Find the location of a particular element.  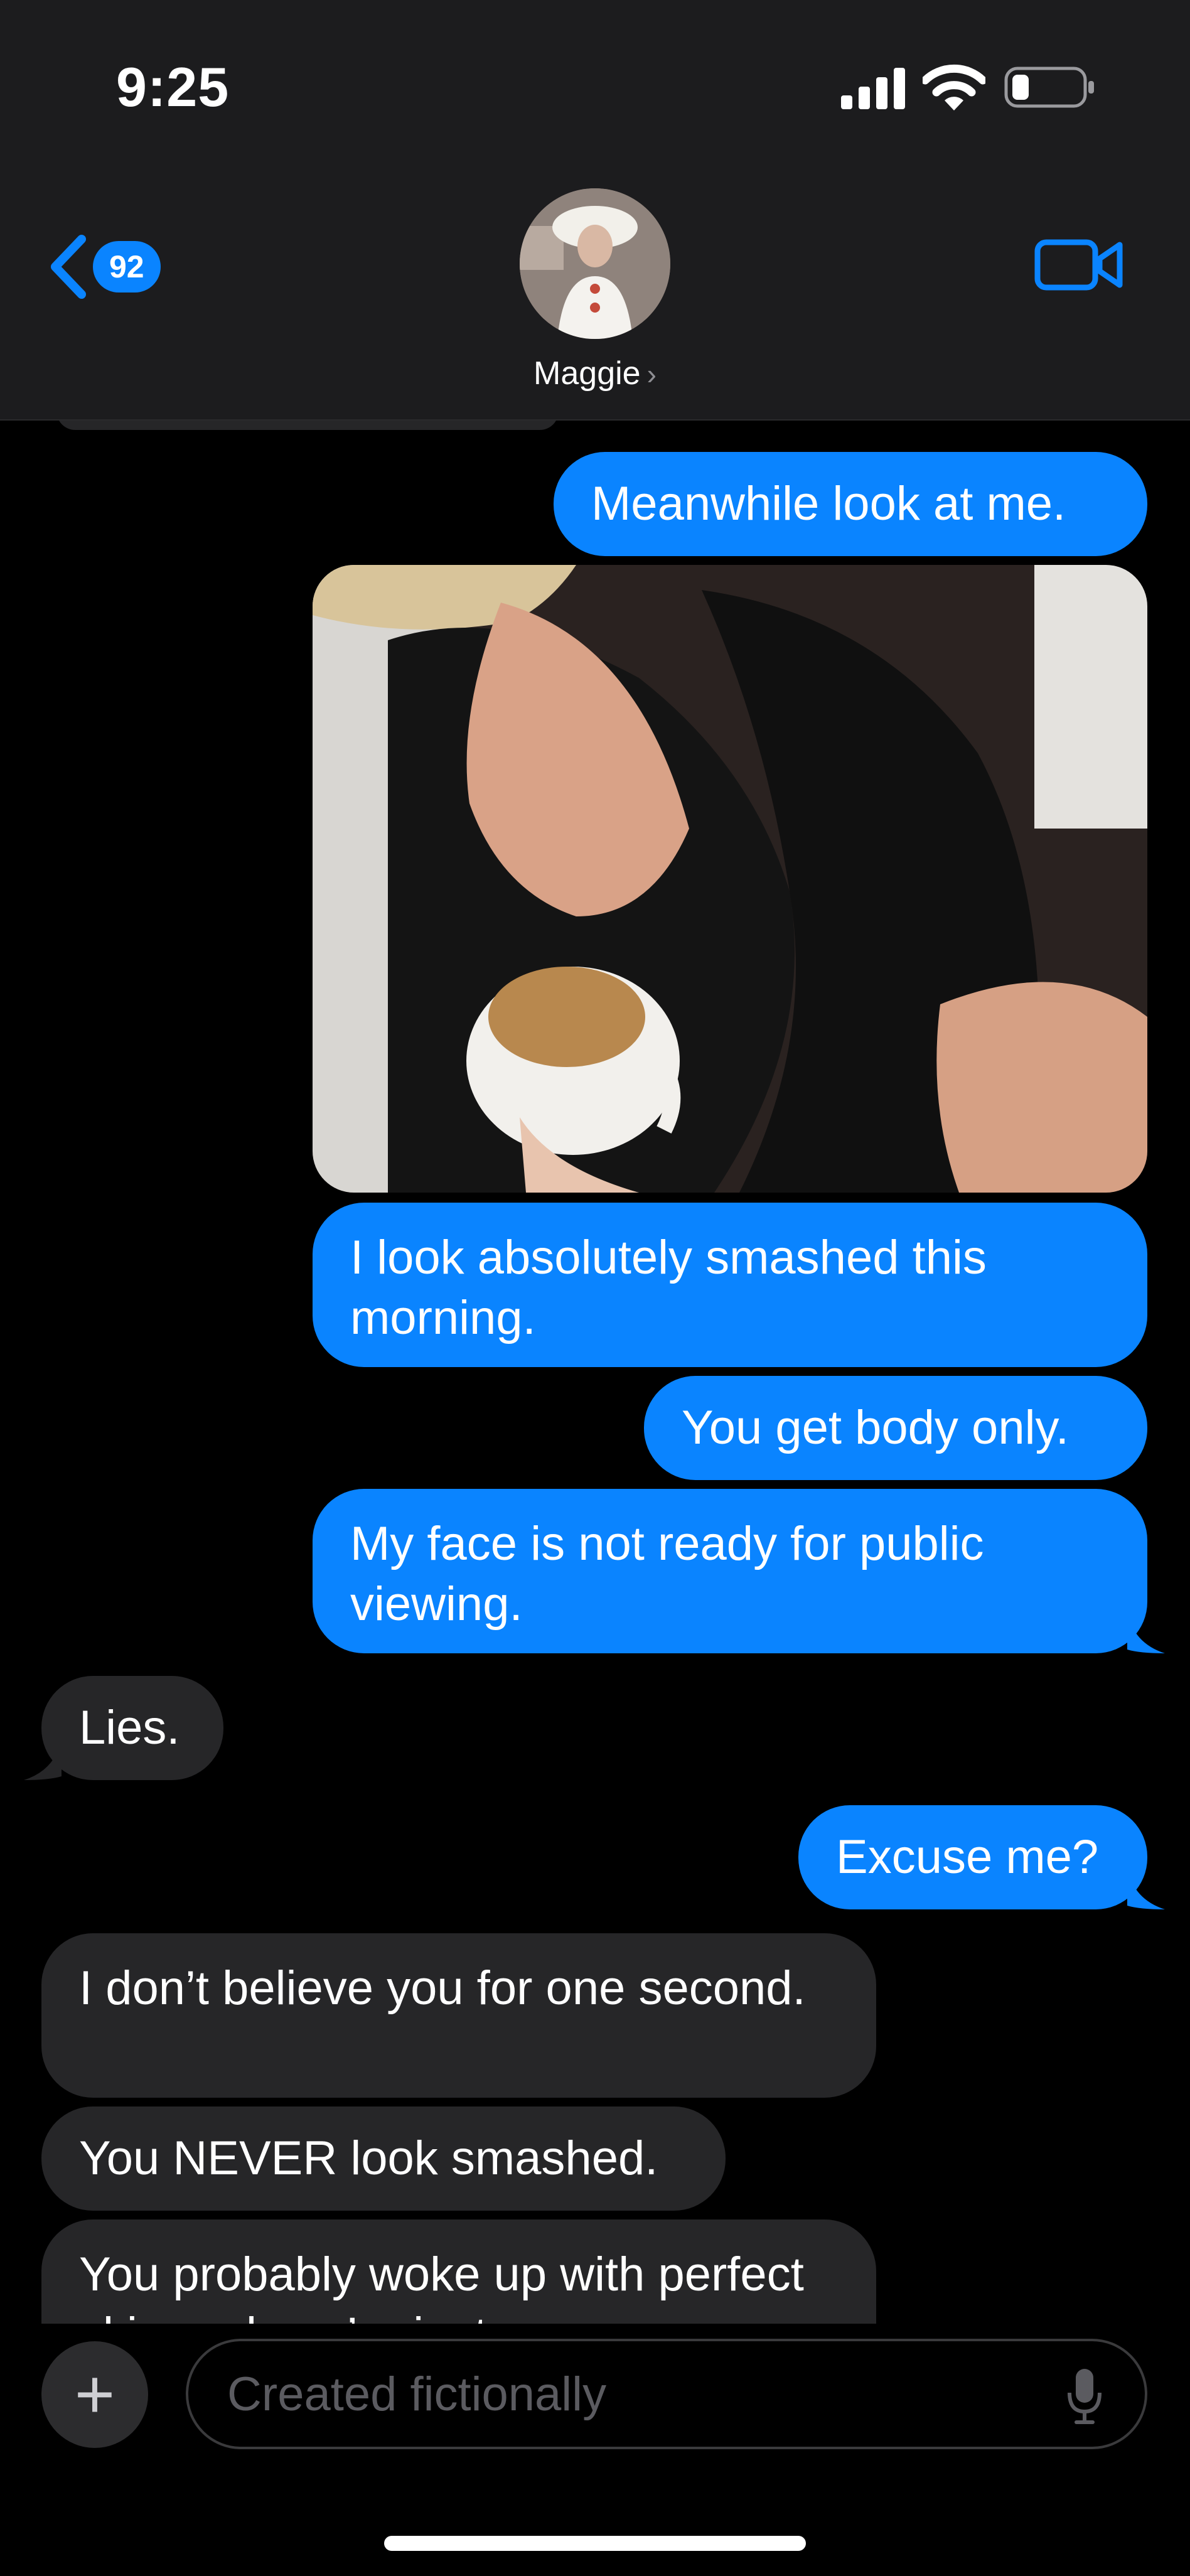

chevron-right-icon: › is located at coordinates (652, 374).